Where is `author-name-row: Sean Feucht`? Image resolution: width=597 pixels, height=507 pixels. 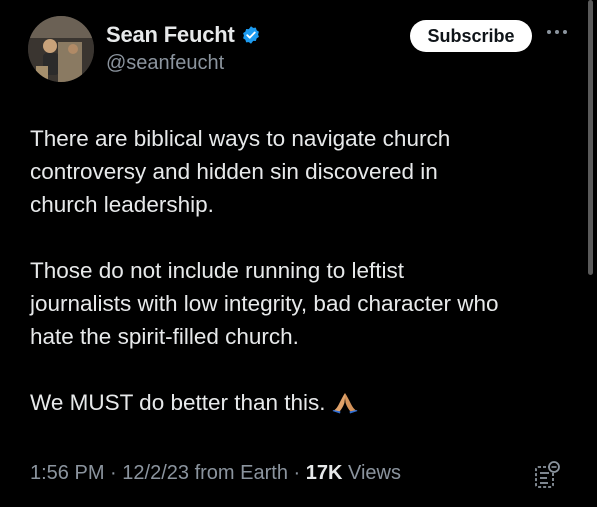
author-name-row: Sean Feucht is located at coordinates (183, 35).